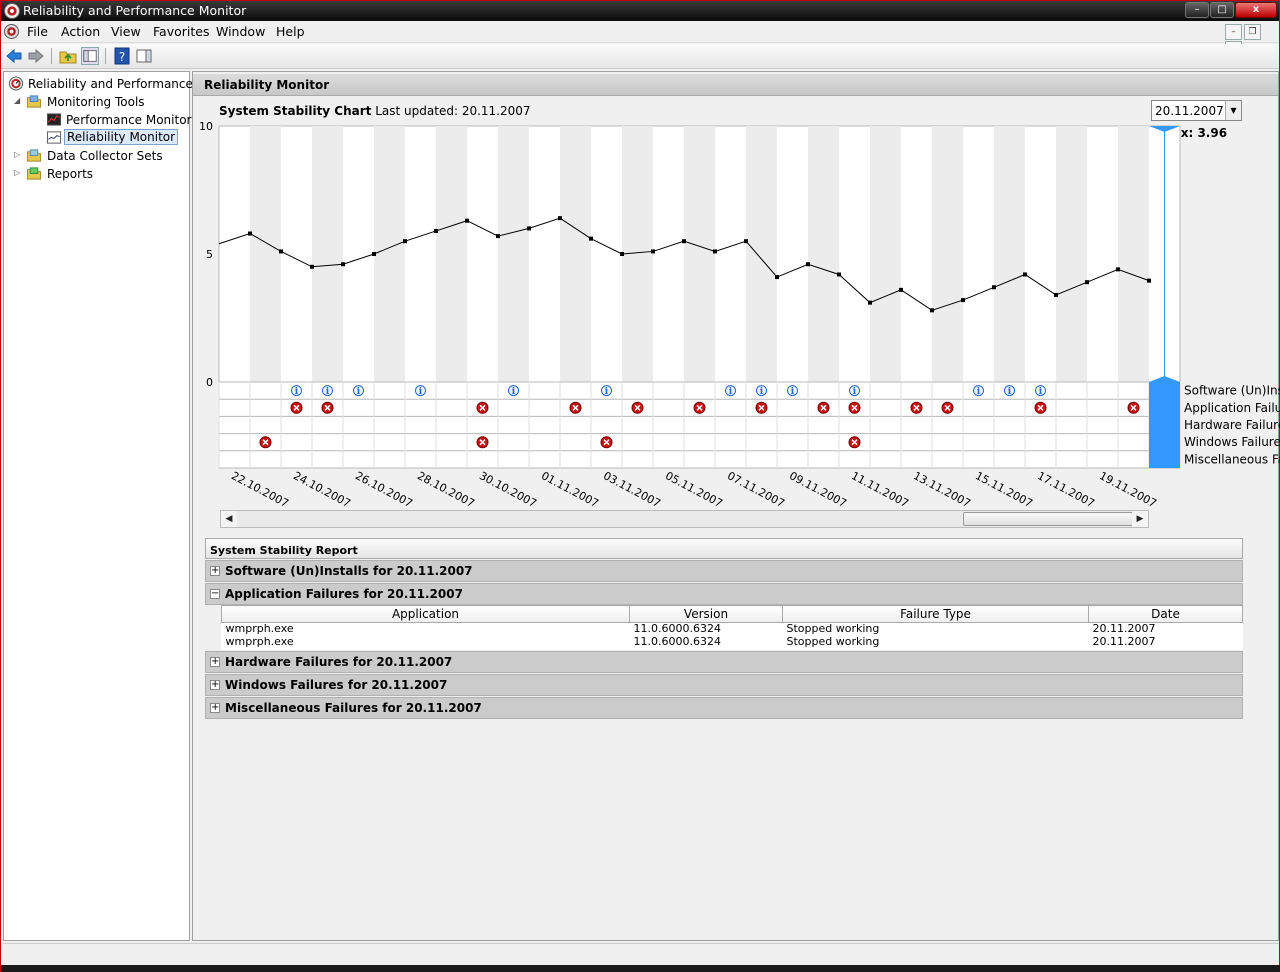 Image resolution: width=1280 pixels, height=972 pixels. Describe the element at coordinates (1066, 489) in the screenshot. I see `x-tick-label: 17.11.2007` at that location.